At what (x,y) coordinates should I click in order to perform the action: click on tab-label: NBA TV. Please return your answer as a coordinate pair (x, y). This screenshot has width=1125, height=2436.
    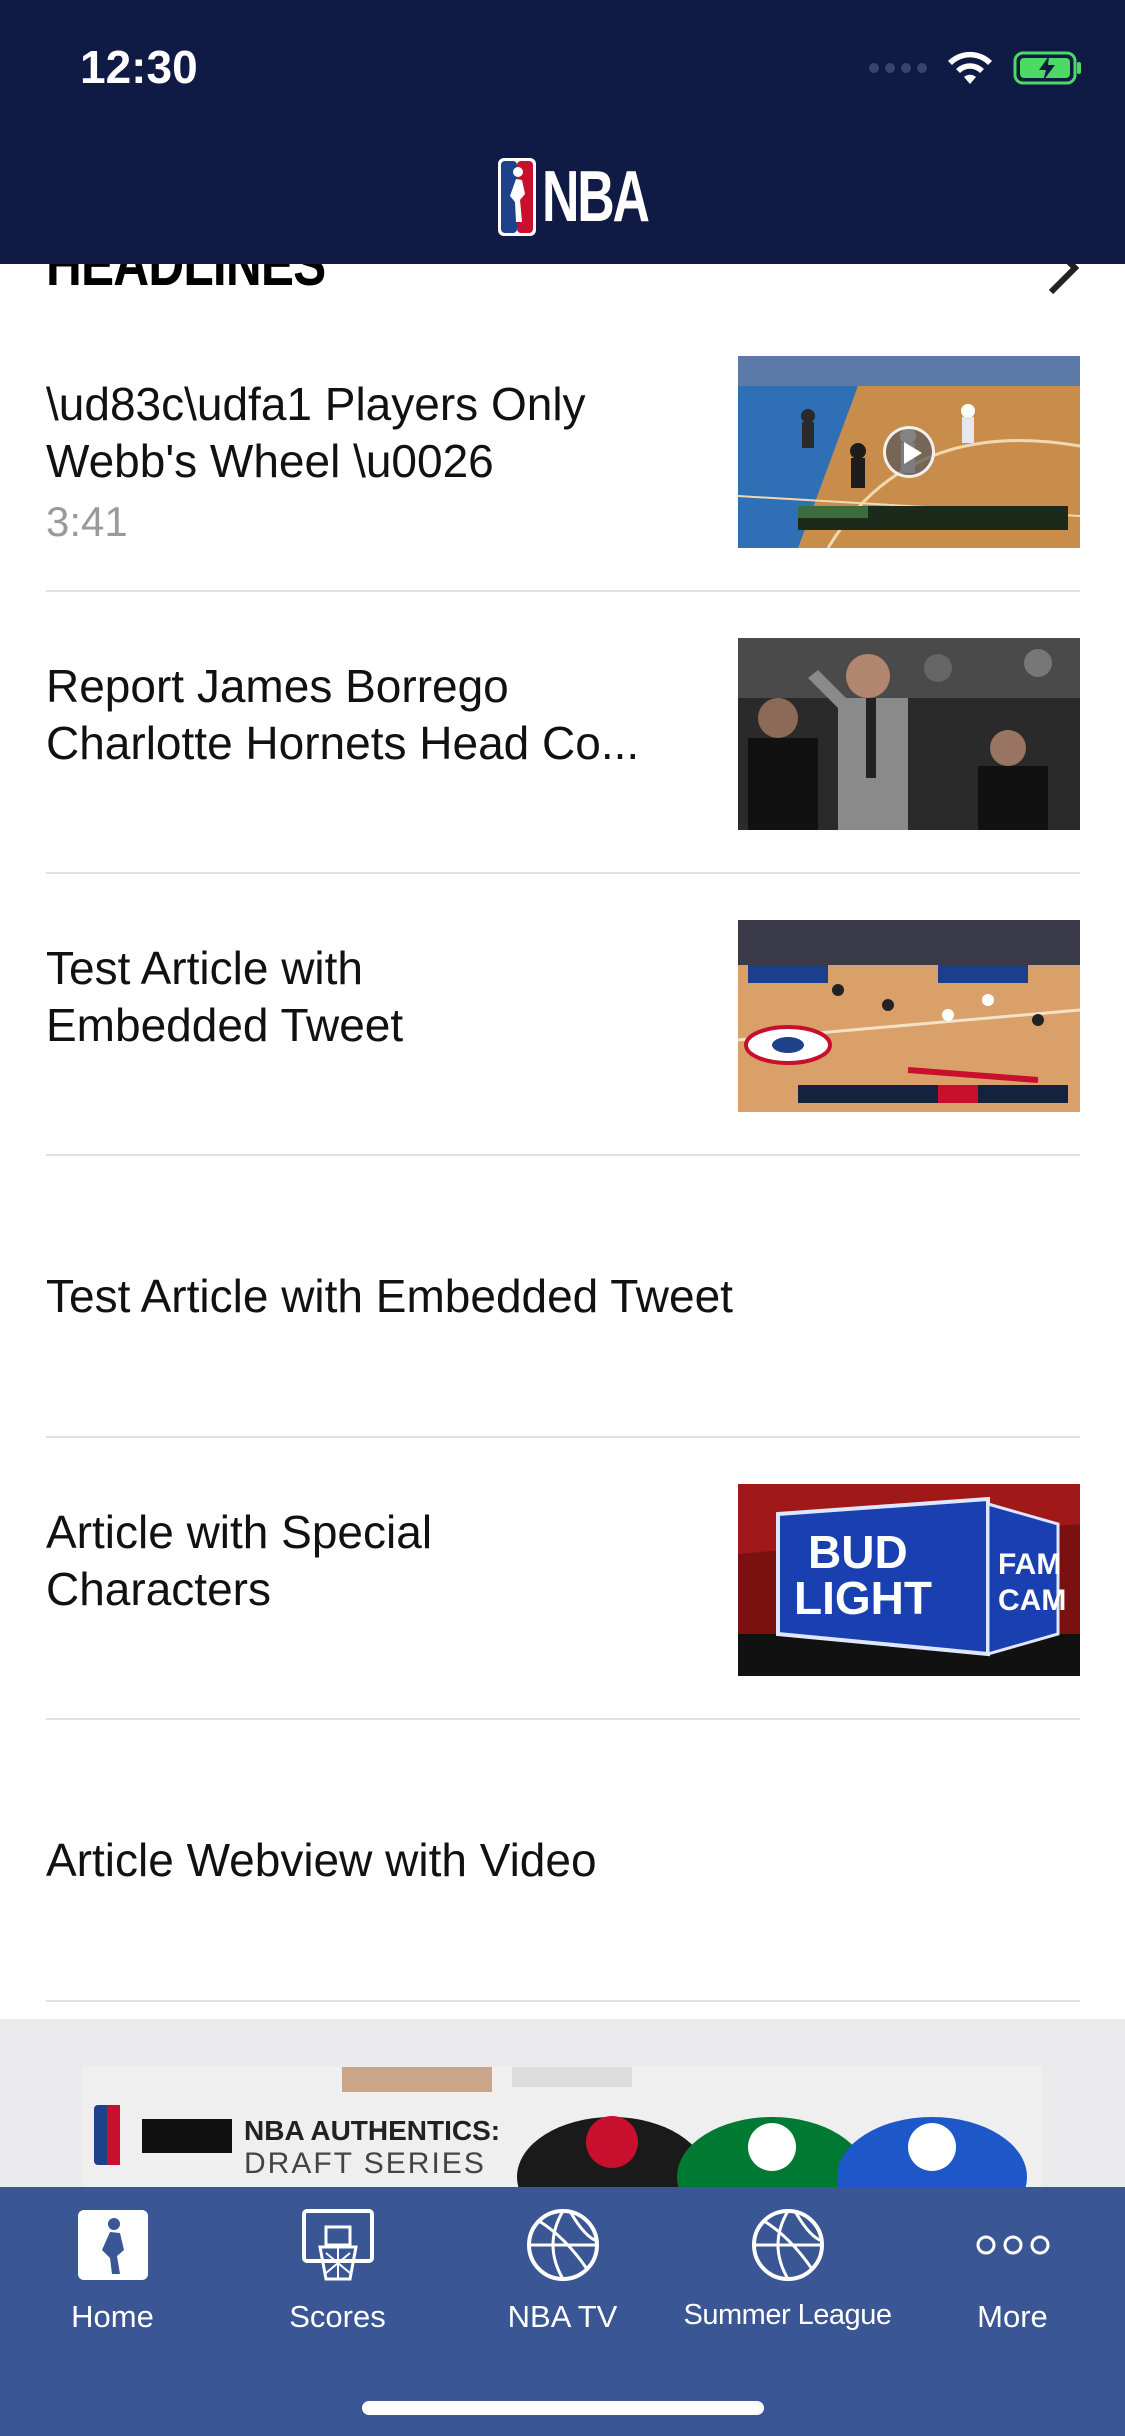
    Looking at the image, I should click on (562, 2316).